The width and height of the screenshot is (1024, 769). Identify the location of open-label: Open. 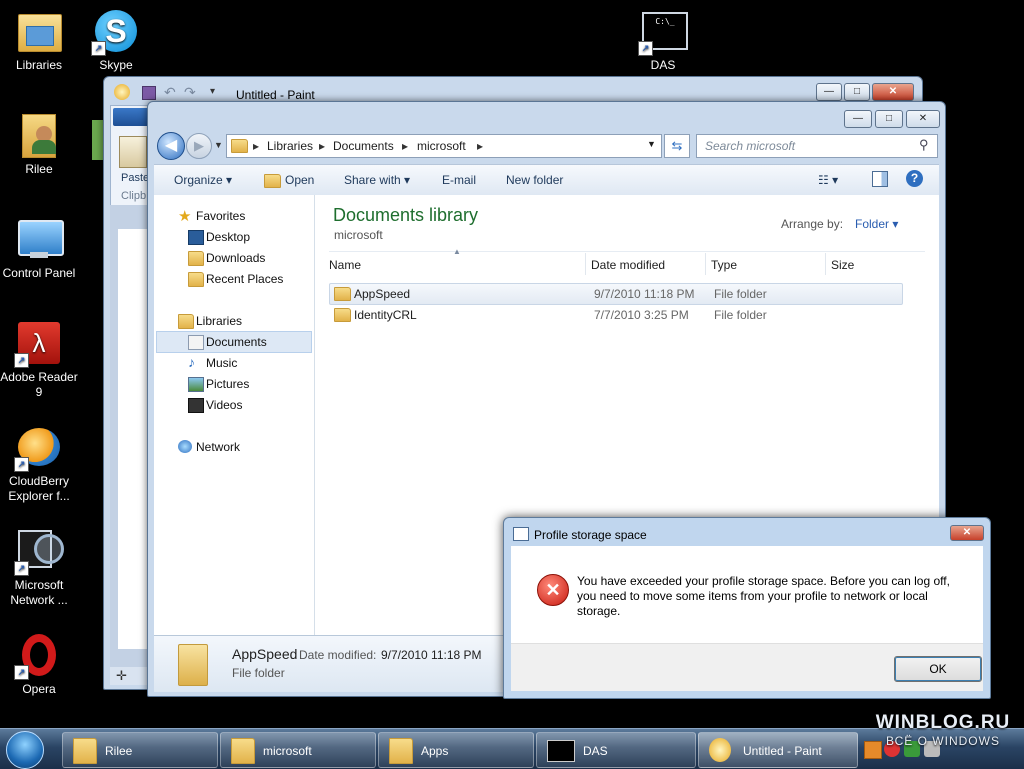
(300, 180).